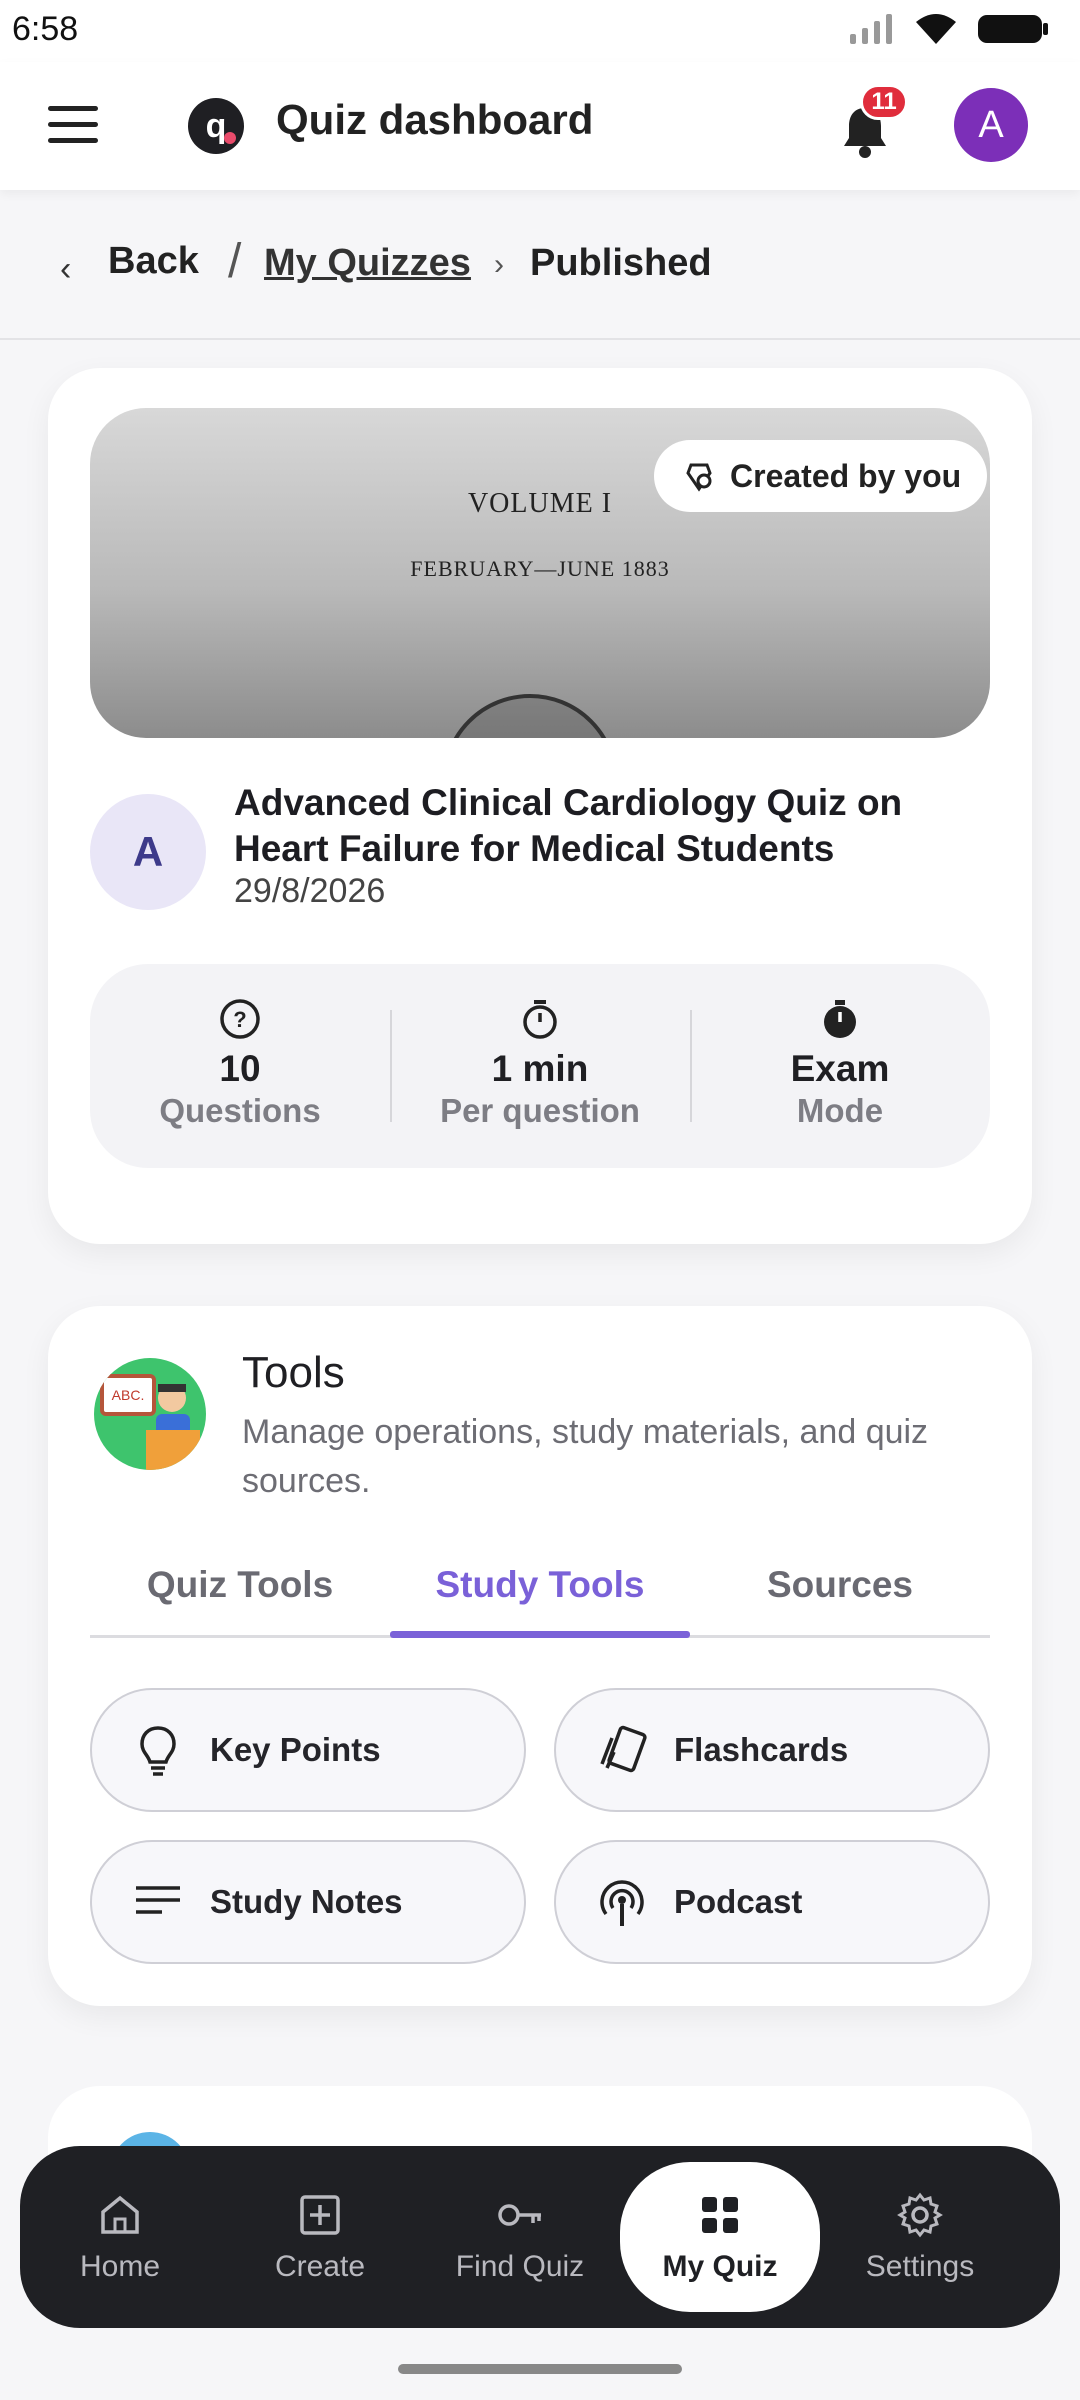  I want to click on add-square-icon, so click(320, 2215).